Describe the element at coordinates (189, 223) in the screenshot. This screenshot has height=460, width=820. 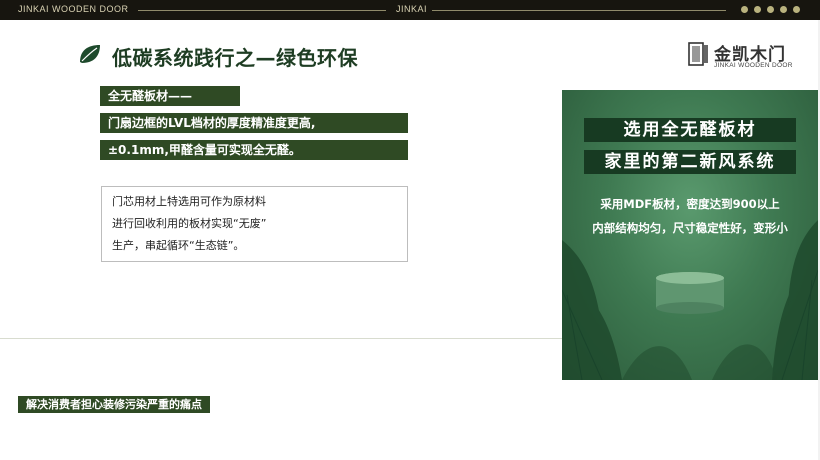
I see `note-line-2: 进行回收利用的板材实现“无废”` at that location.